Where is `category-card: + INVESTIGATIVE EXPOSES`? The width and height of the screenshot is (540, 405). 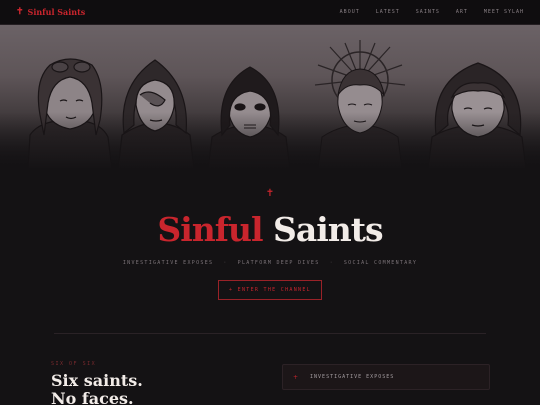 category-card: + INVESTIGATIVE EXPOSES is located at coordinates (386, 377).